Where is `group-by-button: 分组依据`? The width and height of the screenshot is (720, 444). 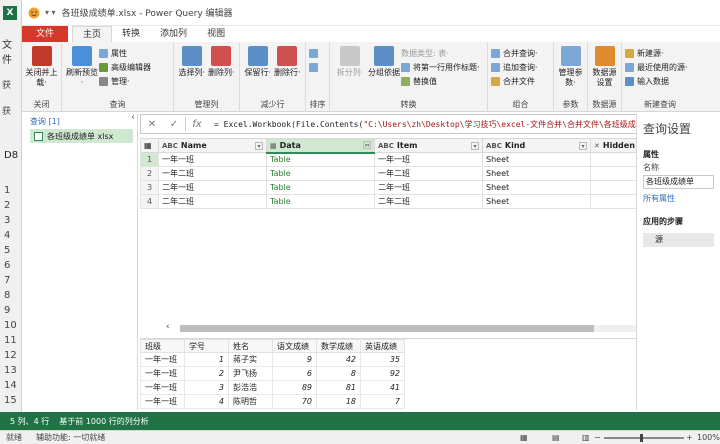
group-by-button: 分组依据 is located at coordinates (384, 72).